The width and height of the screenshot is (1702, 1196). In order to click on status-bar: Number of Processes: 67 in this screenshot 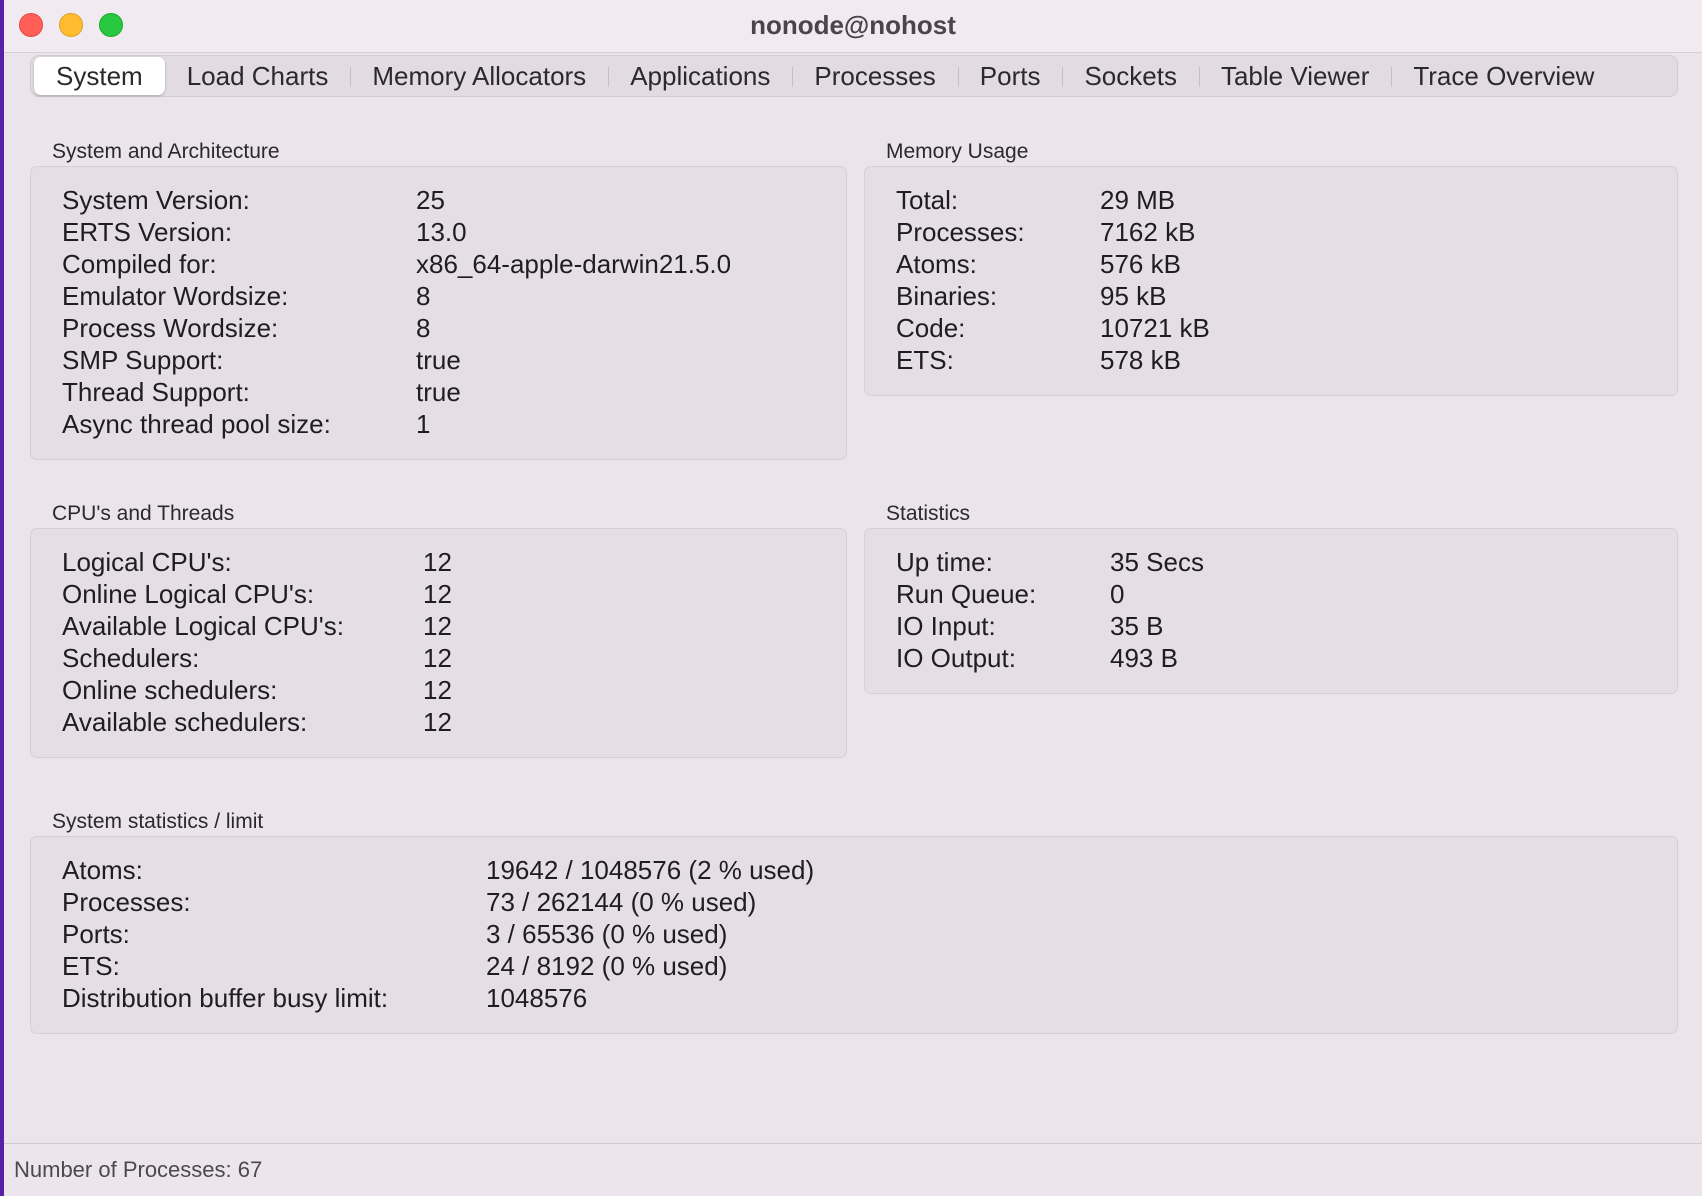, I will do `click(853, 1169)`.